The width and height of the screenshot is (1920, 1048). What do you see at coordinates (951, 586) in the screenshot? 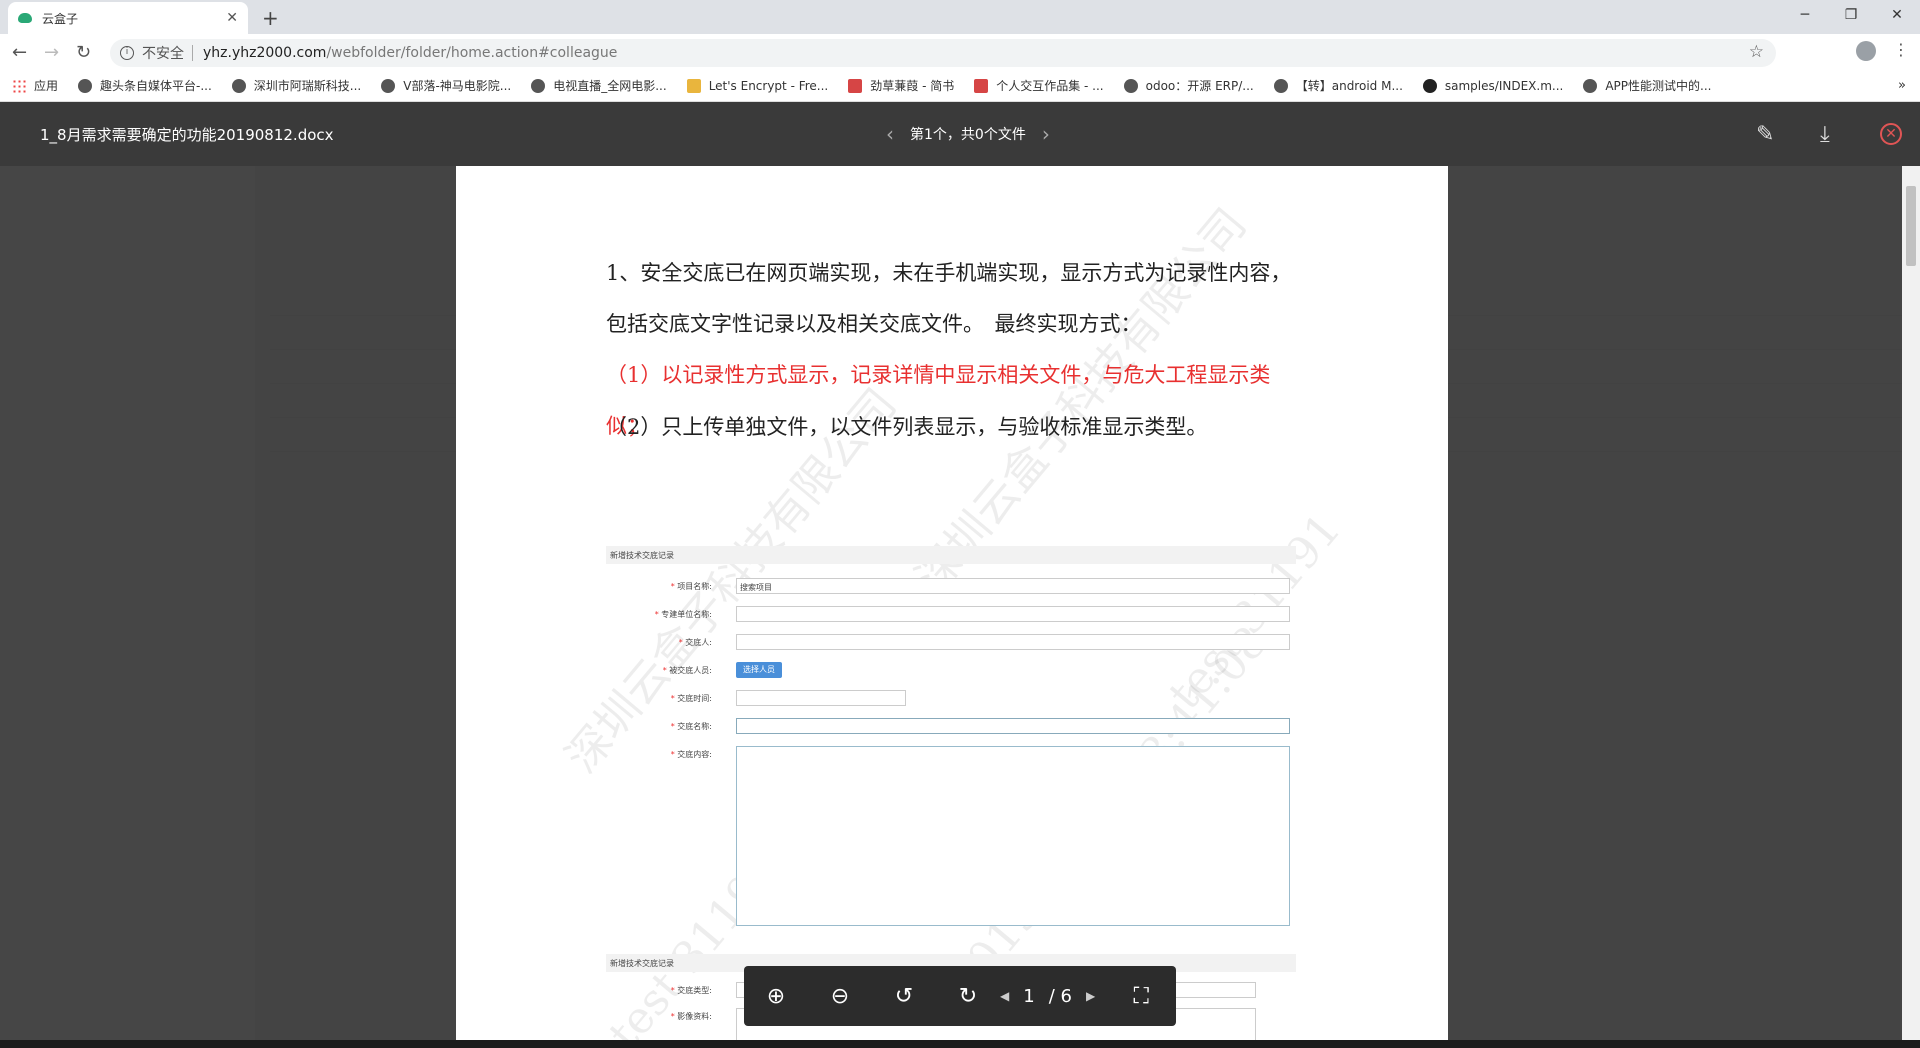
I see `form-row: * 项目名称: 搜索项目` at bounding box center [951, 586].